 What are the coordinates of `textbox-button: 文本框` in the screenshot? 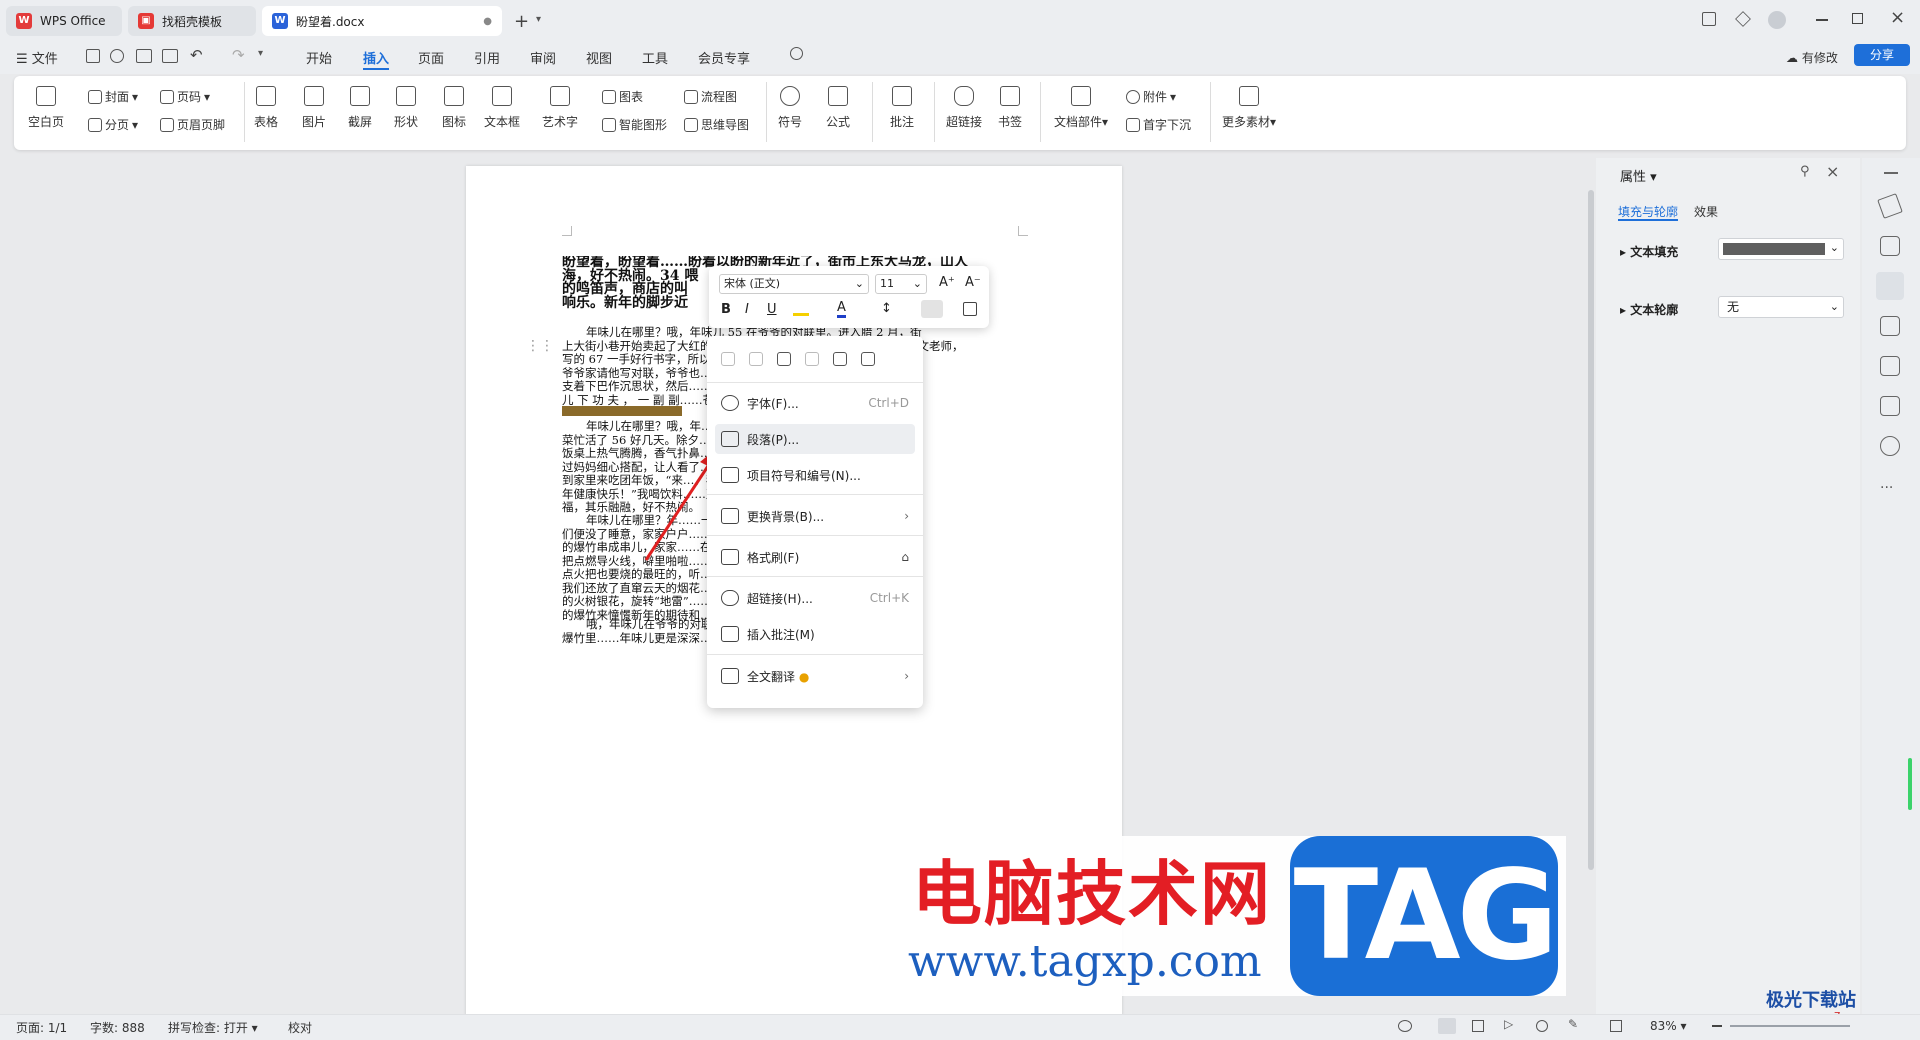 It's located at (502, 108).